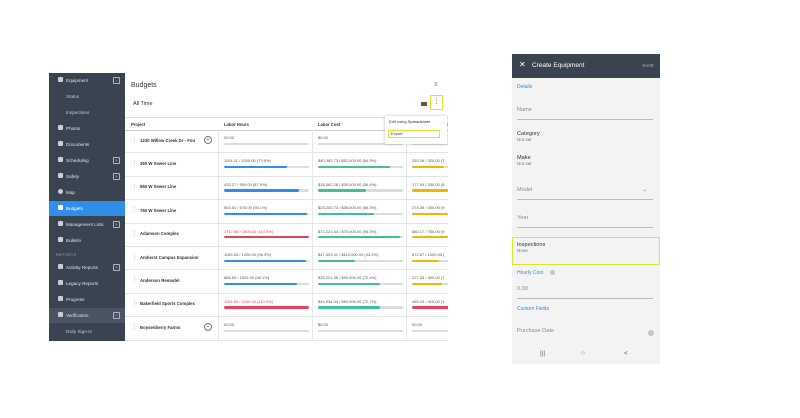  I want to click on sidebar-item-legacy-reports: Legacy Reports, so click(87, 283).